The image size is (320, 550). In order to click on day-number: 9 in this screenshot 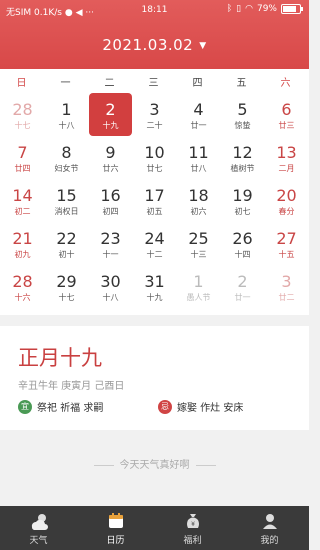, I will do `click(110, 152)`.